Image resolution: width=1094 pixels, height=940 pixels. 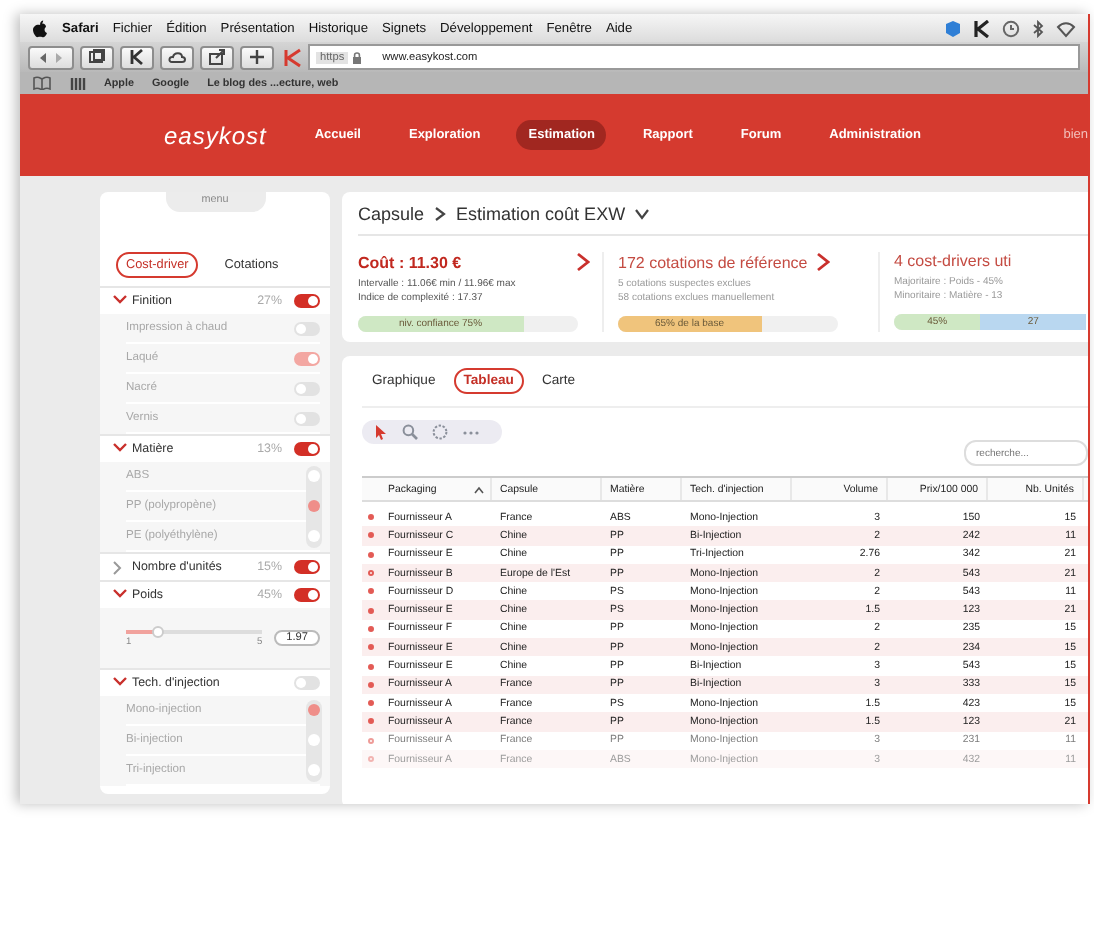 What do you see at coordinates (59, 57) in the screenshot?
I see `forward-icon` at bounding box center [59, 57].